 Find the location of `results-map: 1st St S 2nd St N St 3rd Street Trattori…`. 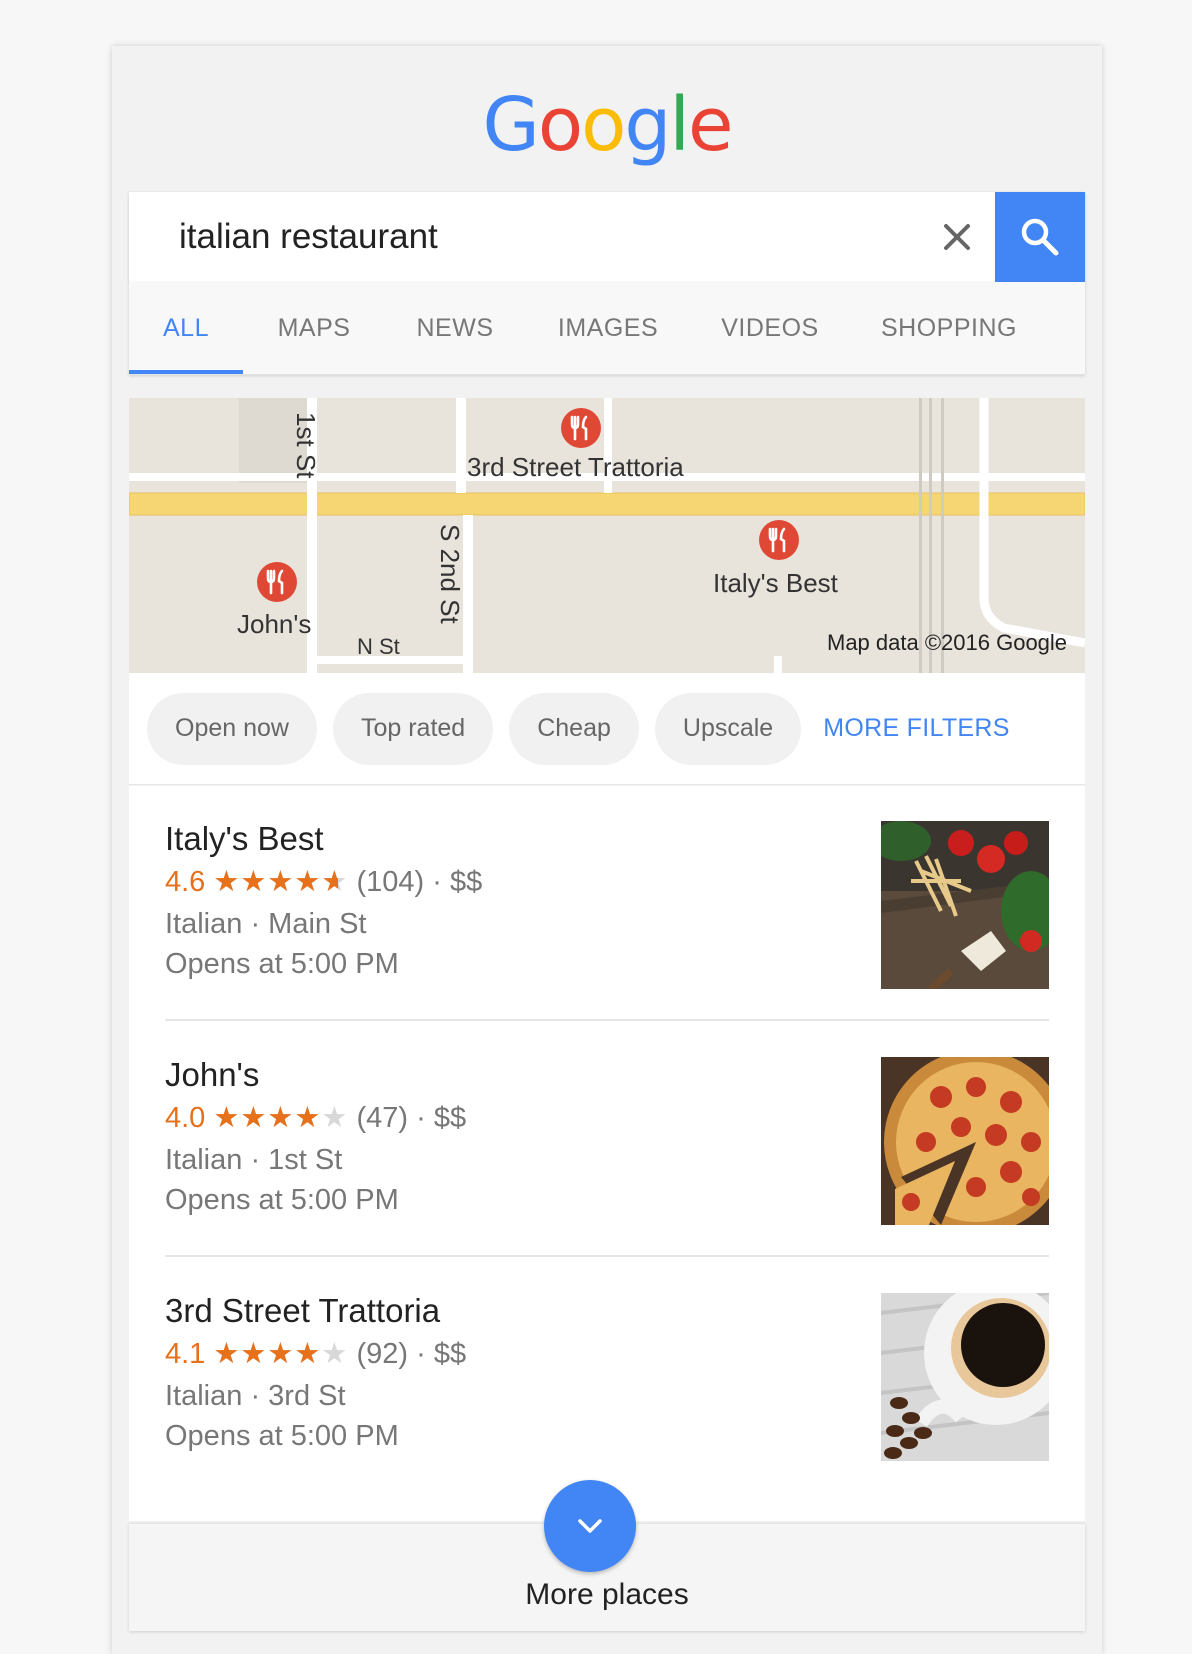

results-map: 1st St S 2nd St N St 3rd Street Trattori… is located at coordinates (607, 535).